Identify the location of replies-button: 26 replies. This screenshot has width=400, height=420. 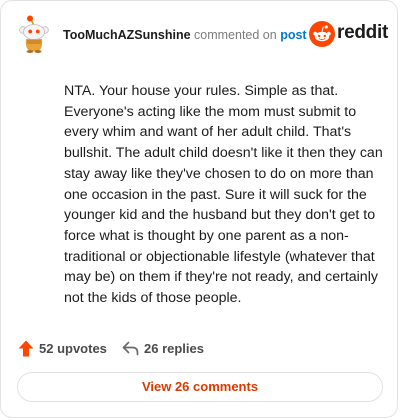
(163, 348).